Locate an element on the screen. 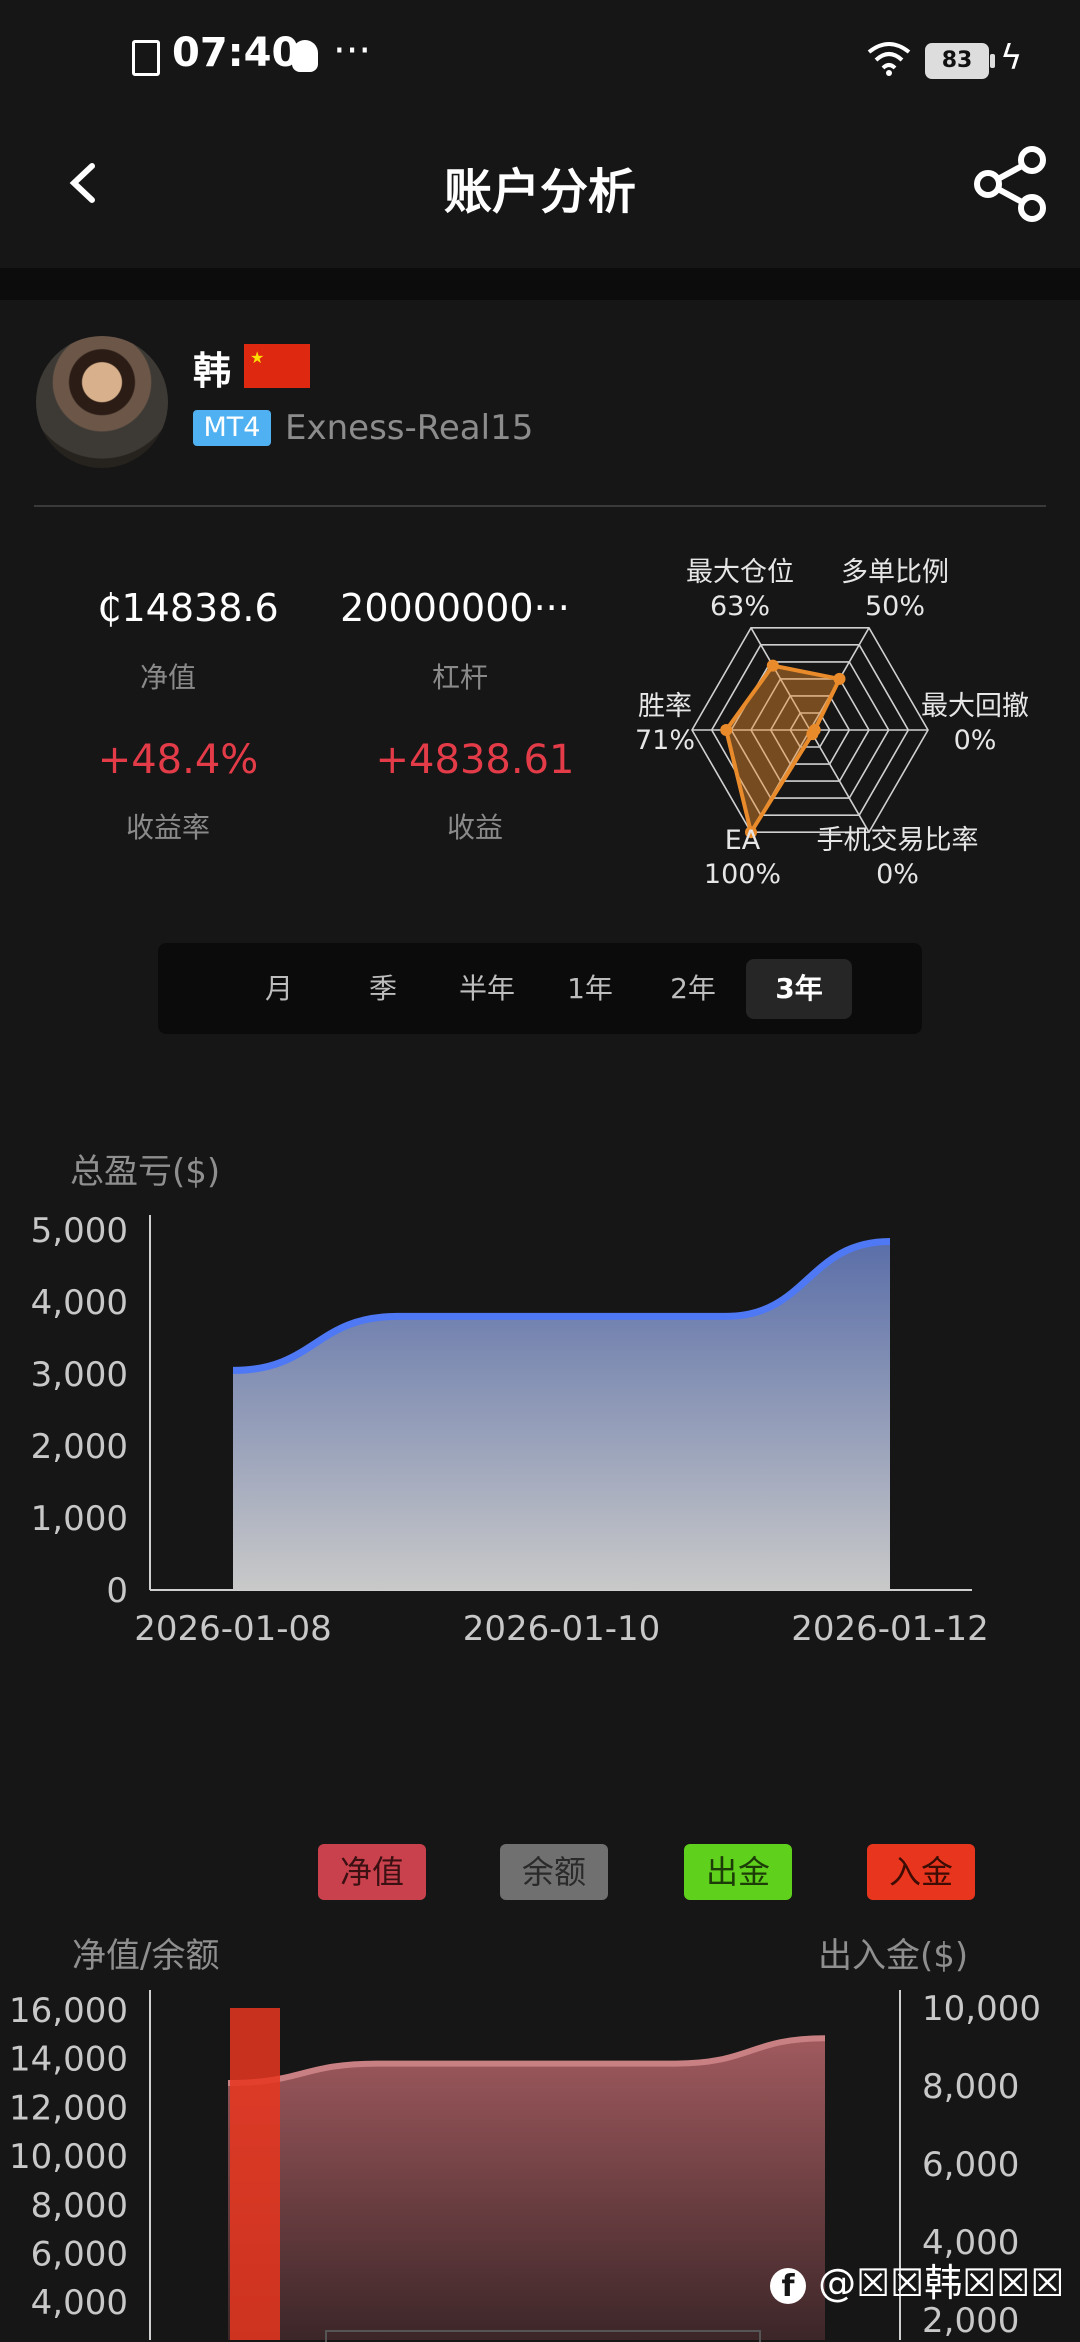 This screenshot has width=1080, height=2342. chart-scrollbar is located at coordinates (543, 2336).